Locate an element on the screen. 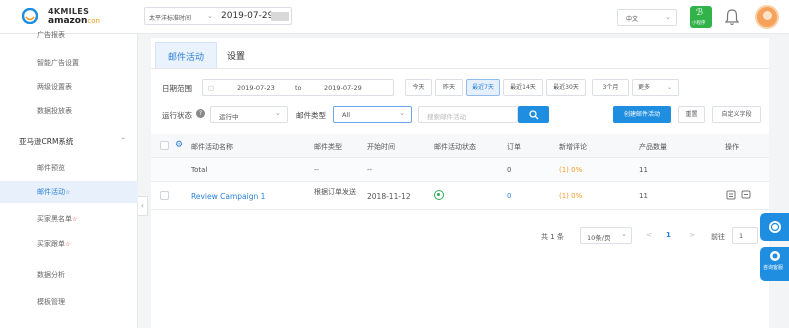 This screenshot has height=328, width=789. sidebar-item-mail-preview: 邮件预览 is located at coordinates (69, 168).